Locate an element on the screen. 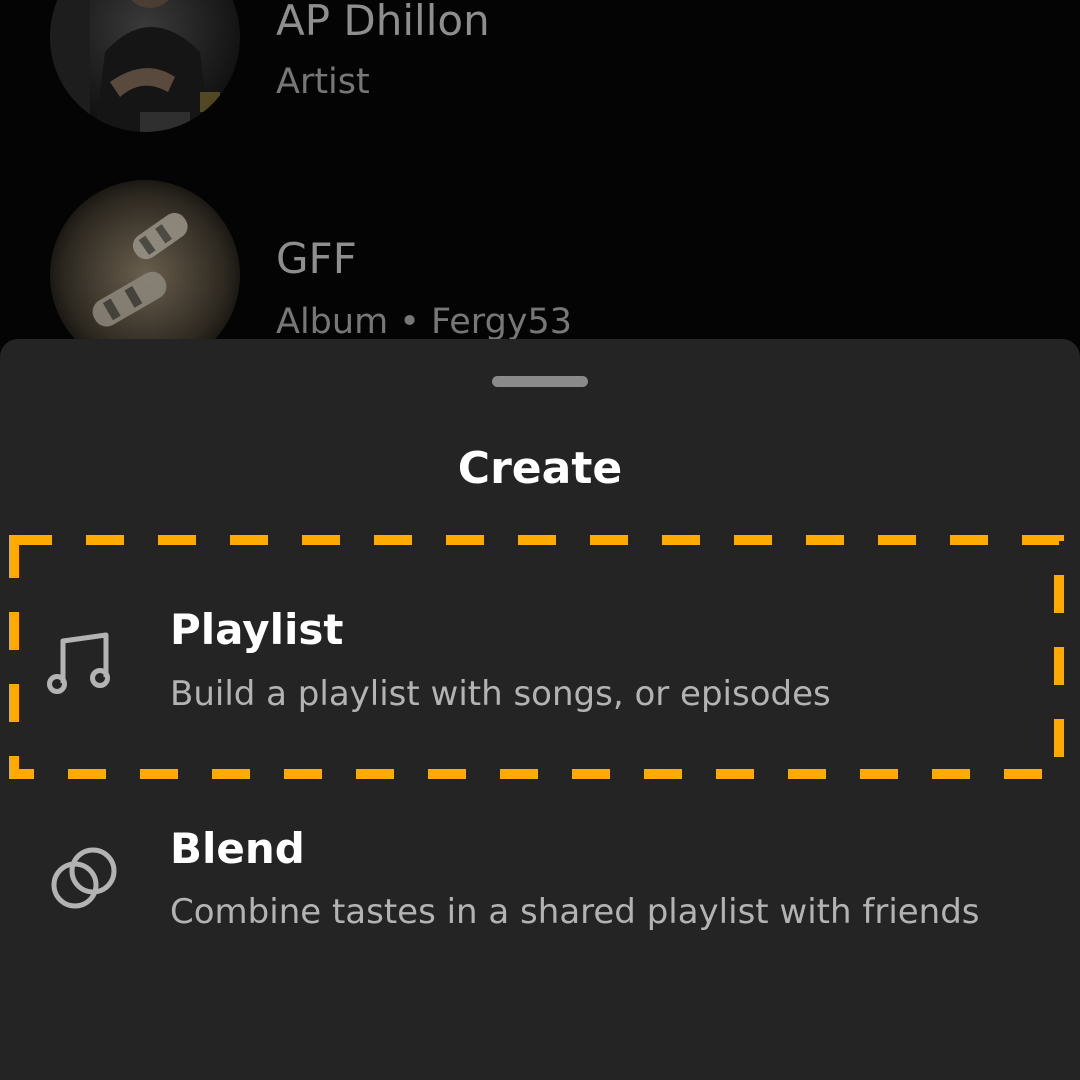 Image resolution: width=1080 pixels, height=1080 pixels. option-description: Build a playlist with songs, or episodes is located at coordinates (500, 694).